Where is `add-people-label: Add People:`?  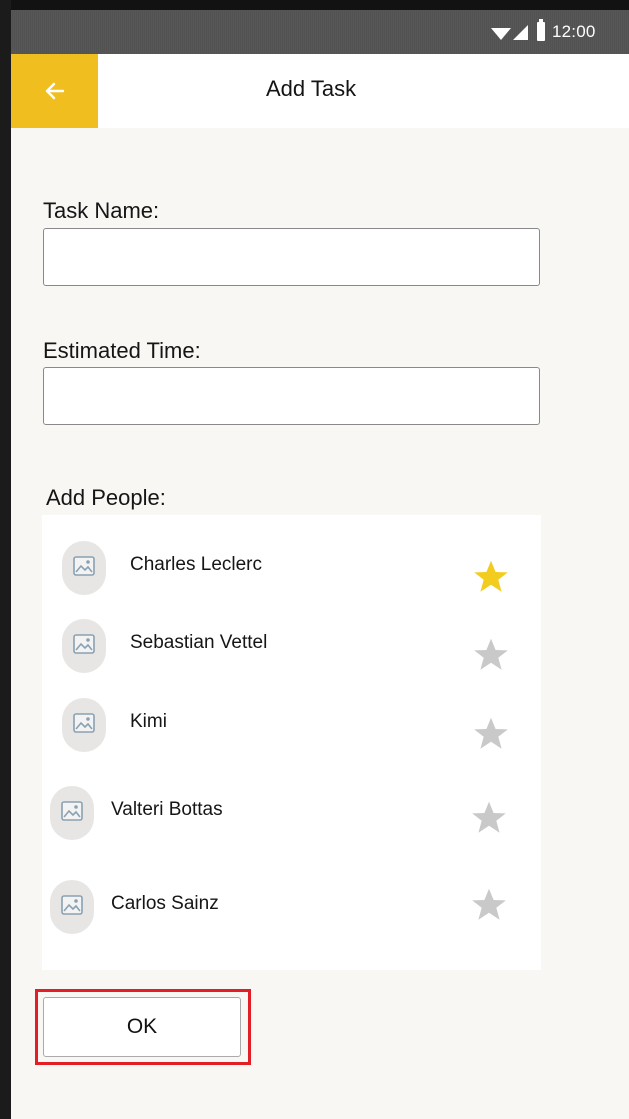
add-people-label: Add People: is located at coordinates (106, 497).